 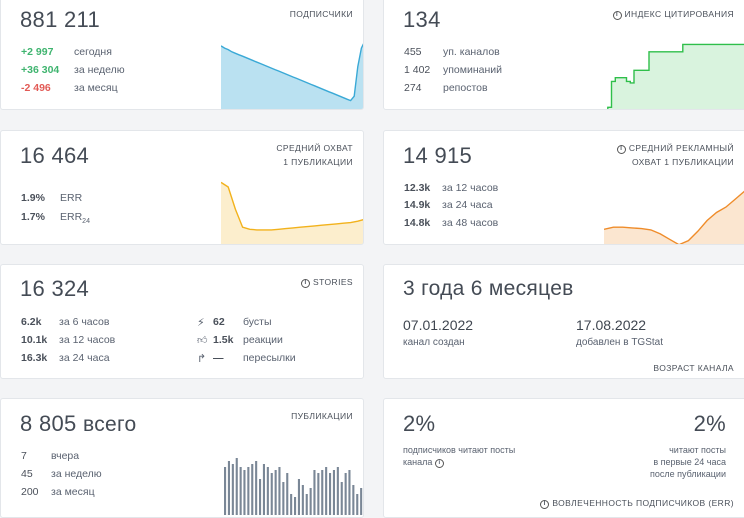 What do you see at coordinates (73, 492) in the screenshot?
I see `publications-month-text: за месяц` at bounding box center [73, 492].